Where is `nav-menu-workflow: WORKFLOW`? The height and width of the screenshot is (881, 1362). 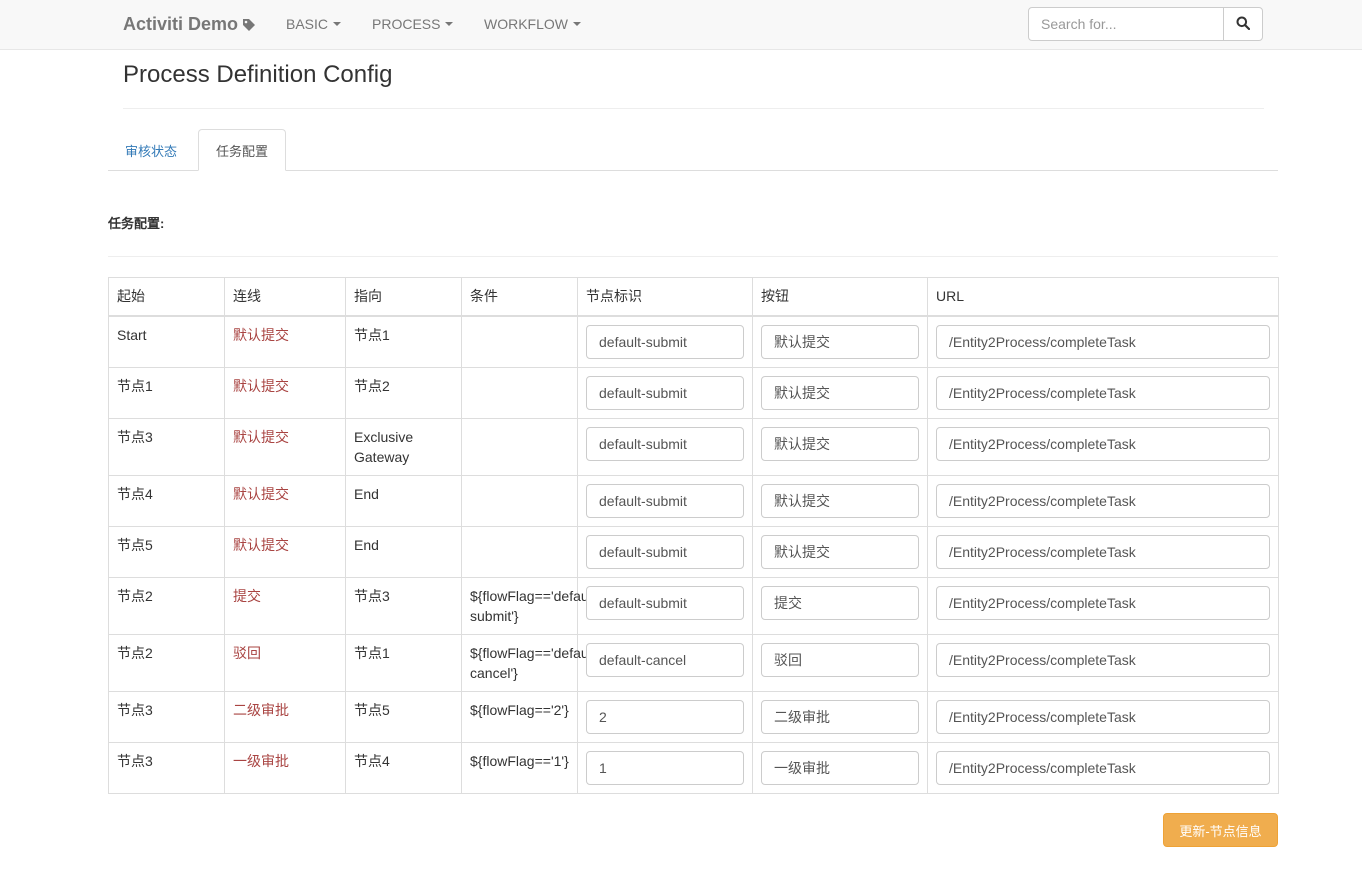
nav-menu-workflow: WORKFLOW is located at coordinates (532, 24).